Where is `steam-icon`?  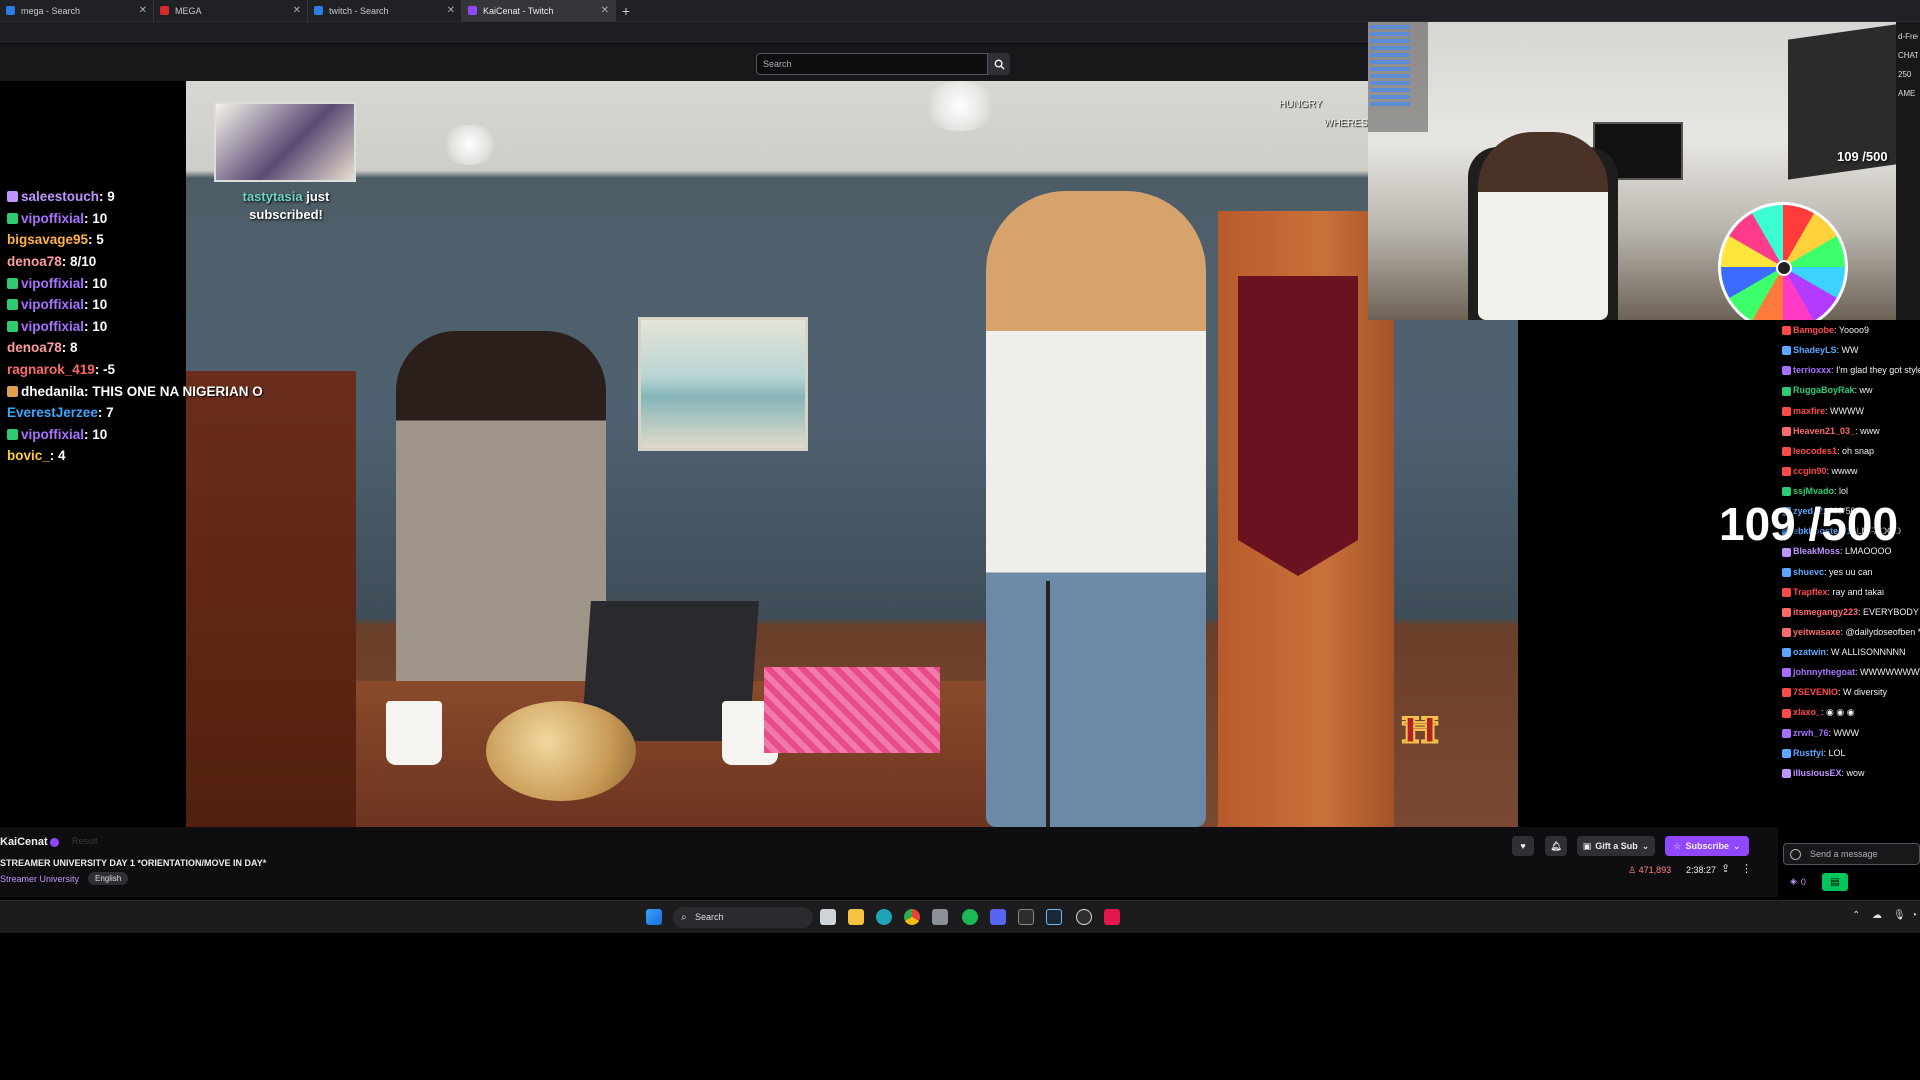
steam-icon is located at coordinates (1054, 917).